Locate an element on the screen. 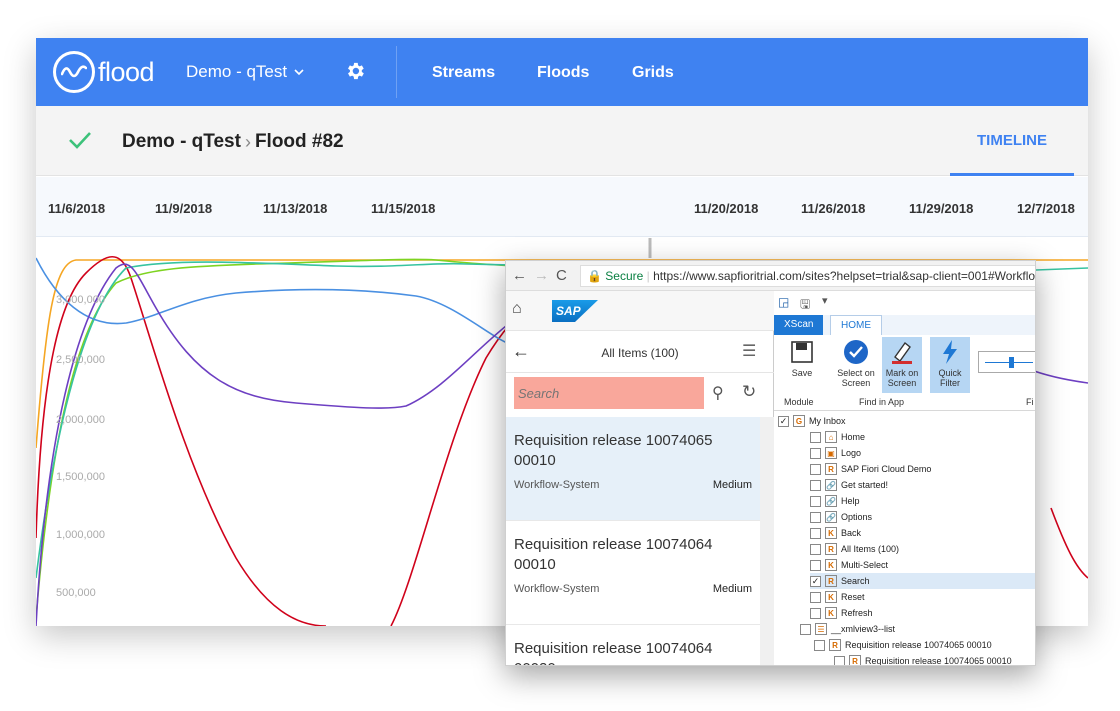 The image size is (1120, 711). tree-label: Multi-Select is located at coordinates (865, 565).